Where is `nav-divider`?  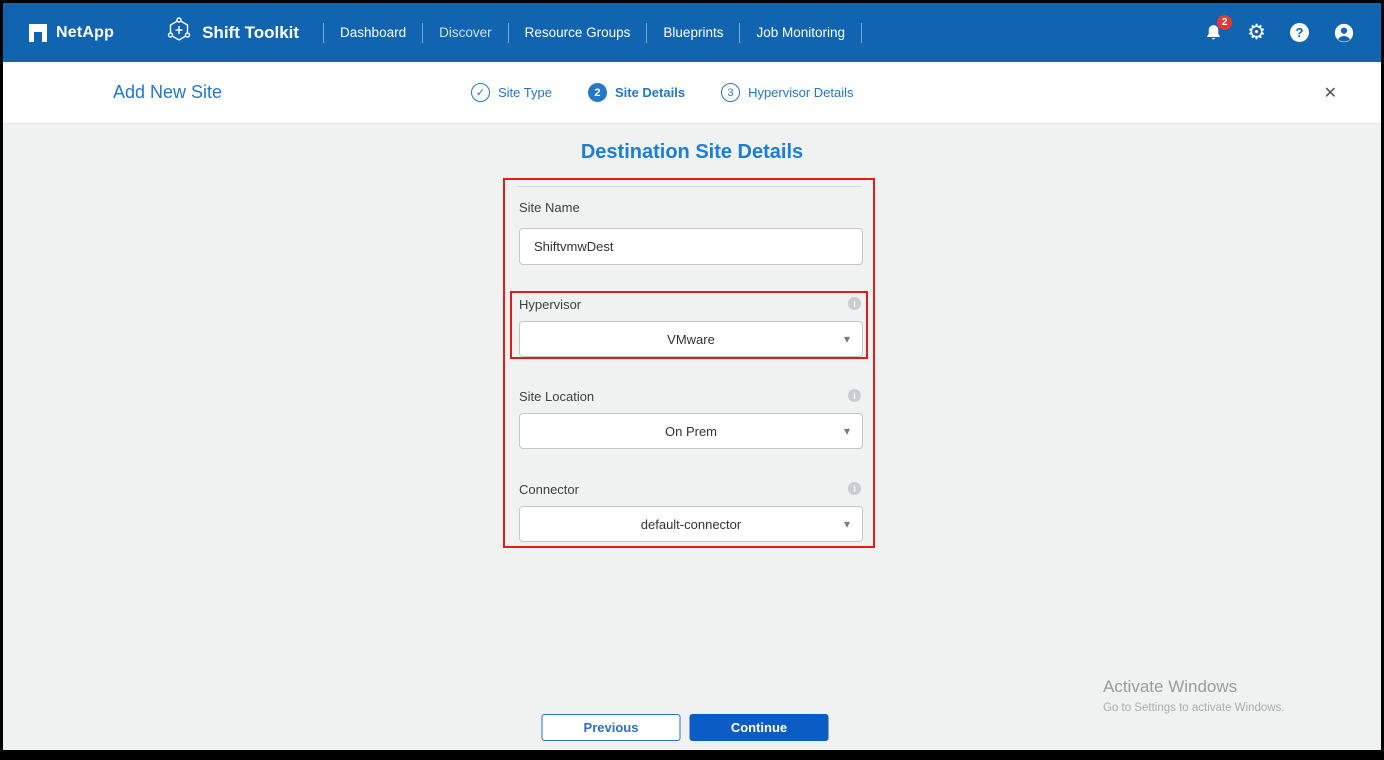
nav-divider is located at coordinates (862, 32).